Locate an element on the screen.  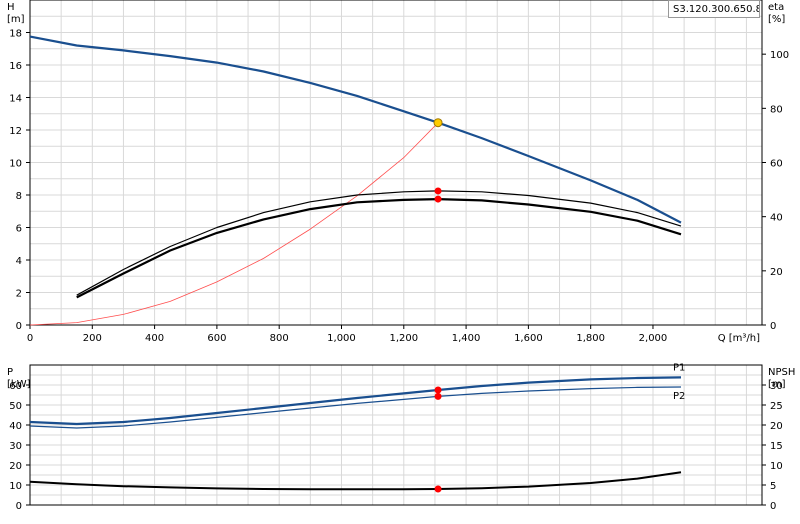
chart1-xtick-label: 1,000 is located at coordinates (341, 338).